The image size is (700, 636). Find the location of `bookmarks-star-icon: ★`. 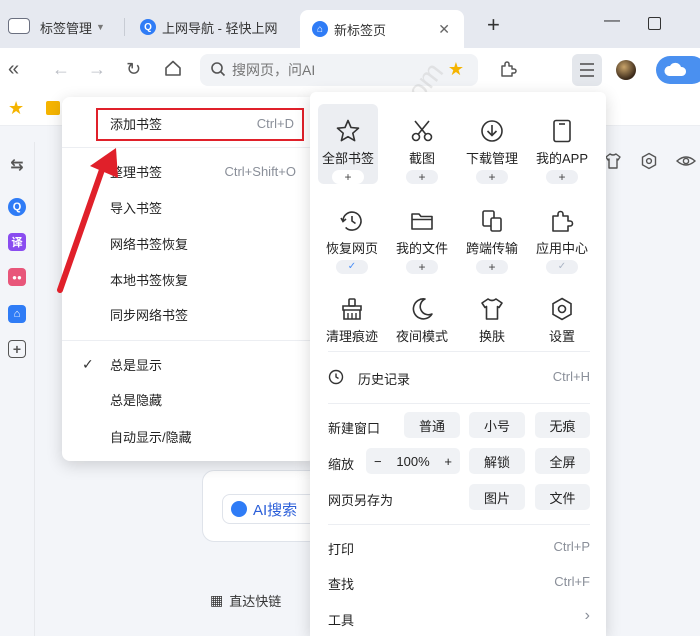

bookmarks-star-icon: ★ is located at coordinates (16, 108).